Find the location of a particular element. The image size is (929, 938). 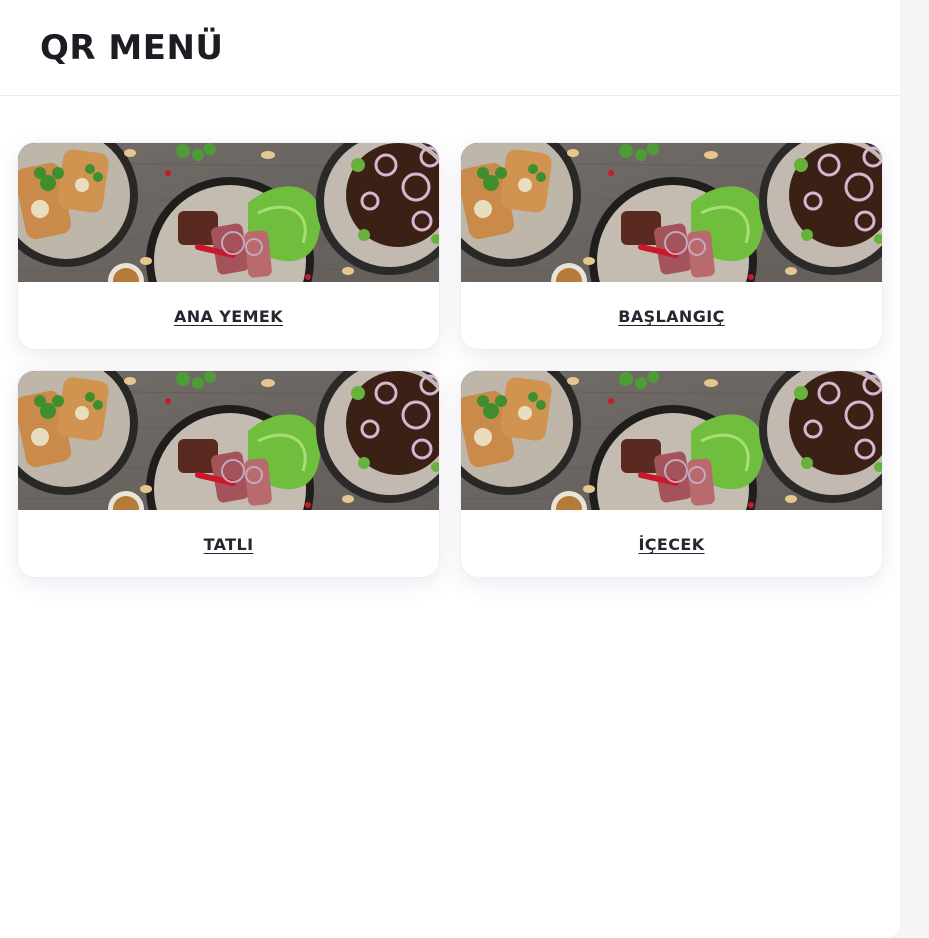

category-card-icecek: İÇECEK is located at coordinates (671, 474).